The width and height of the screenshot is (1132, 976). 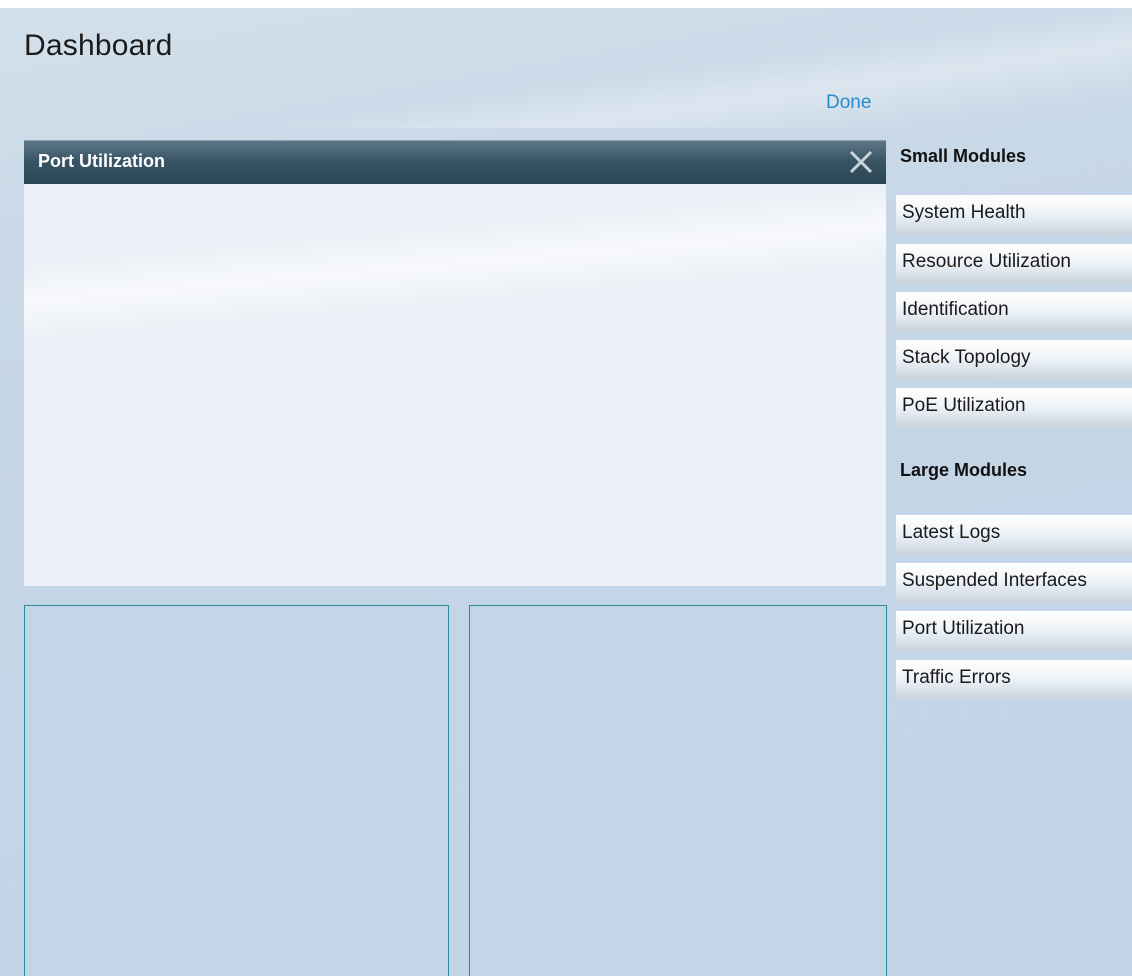 What do you see at coordinates (566, 4) in the screenshot?
I see `top-strip` at bounding box center [566, 4].